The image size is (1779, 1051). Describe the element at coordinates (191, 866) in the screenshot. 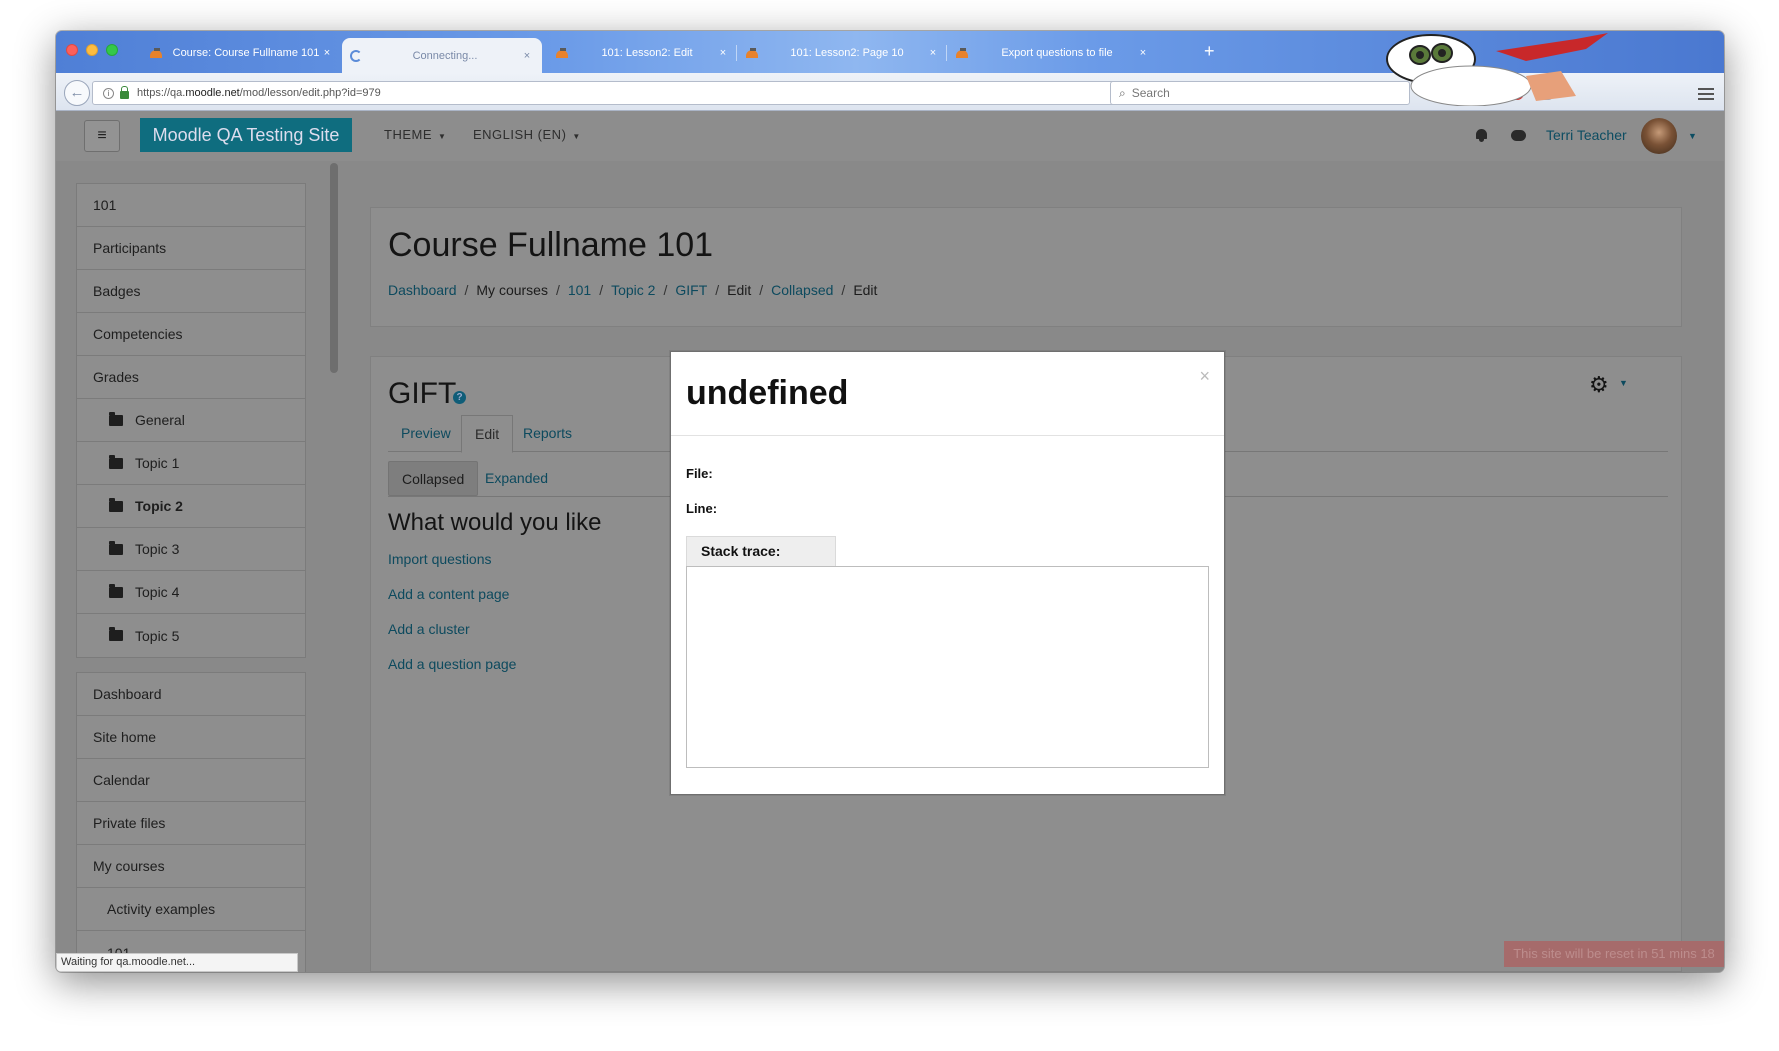

I see `sidebar-item-my-courses: My courses` at that location.